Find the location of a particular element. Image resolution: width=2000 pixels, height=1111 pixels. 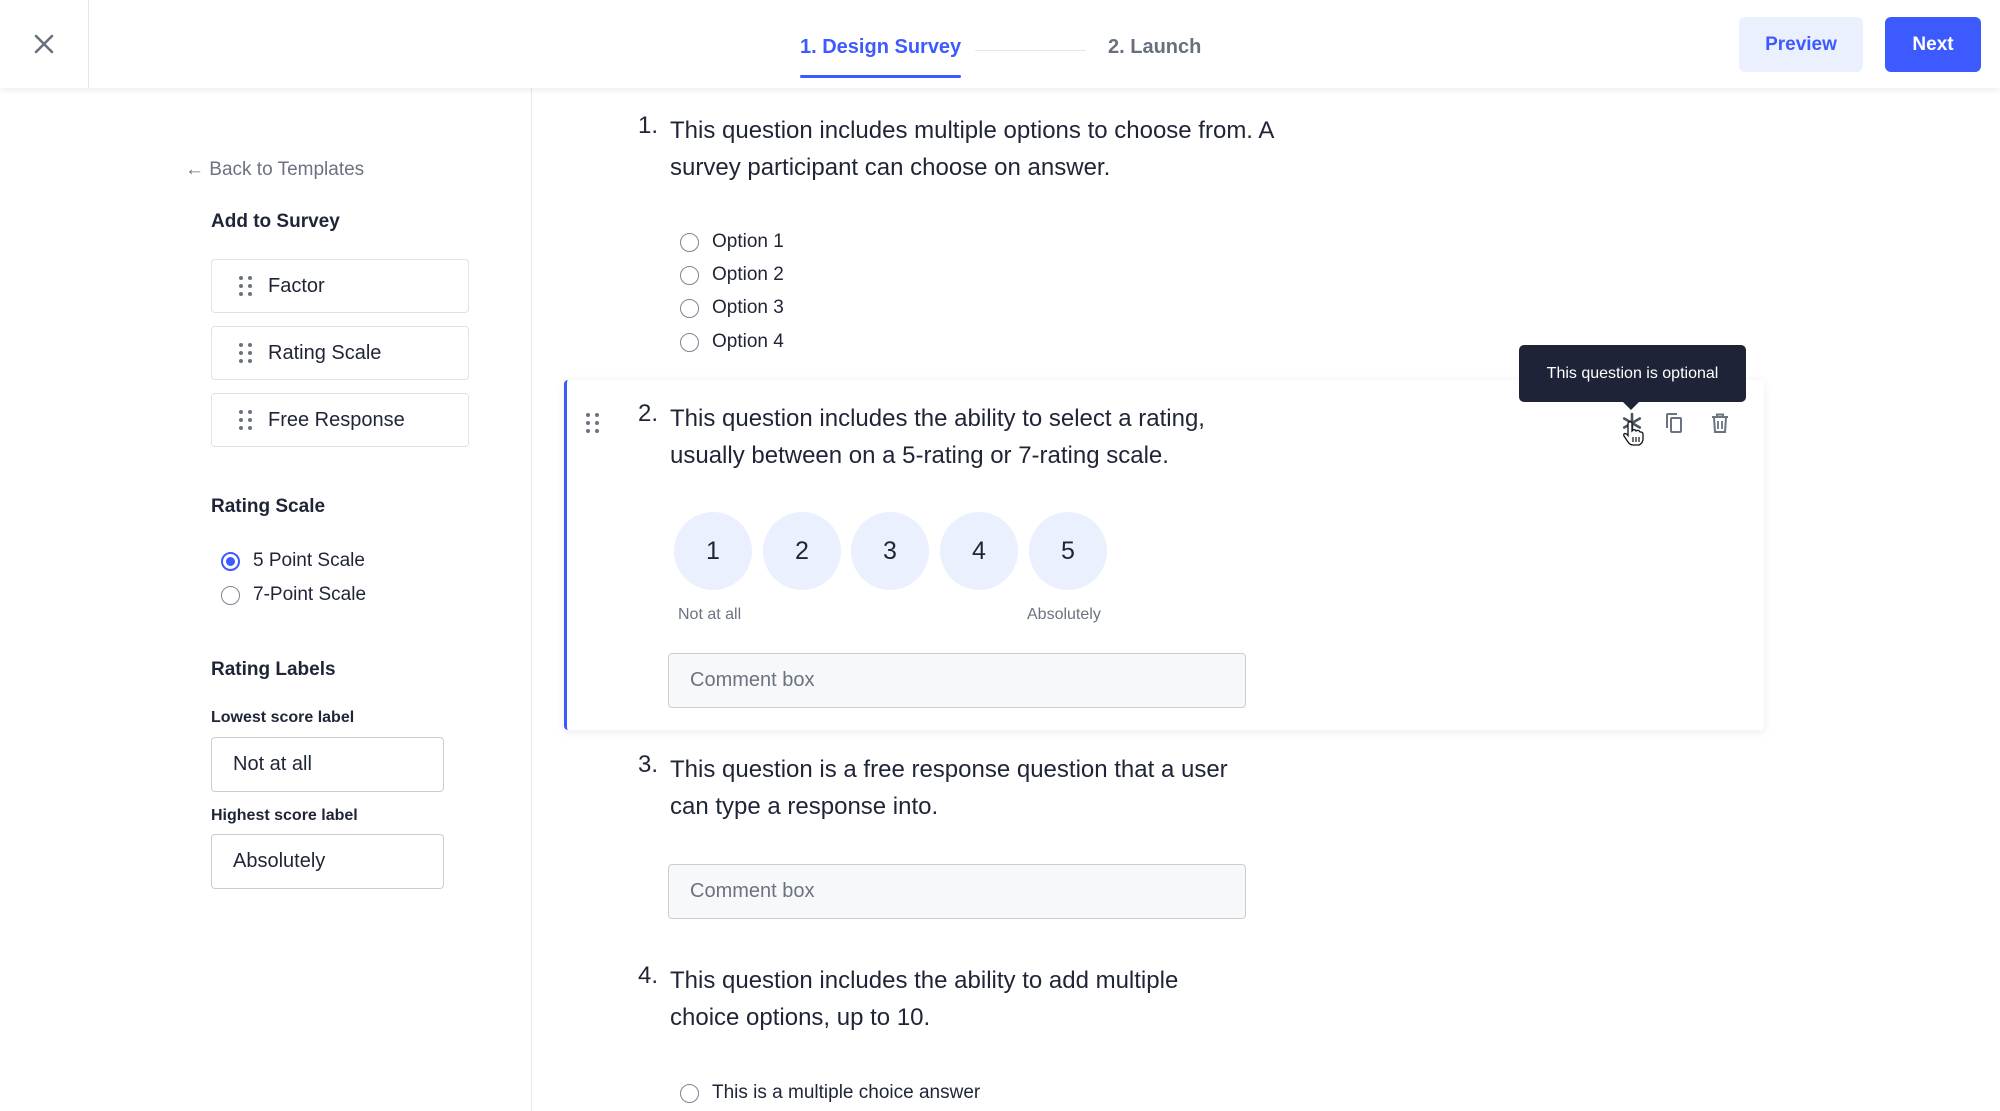

add-item-free-response: Free Response is located at coordinates (340, 420).